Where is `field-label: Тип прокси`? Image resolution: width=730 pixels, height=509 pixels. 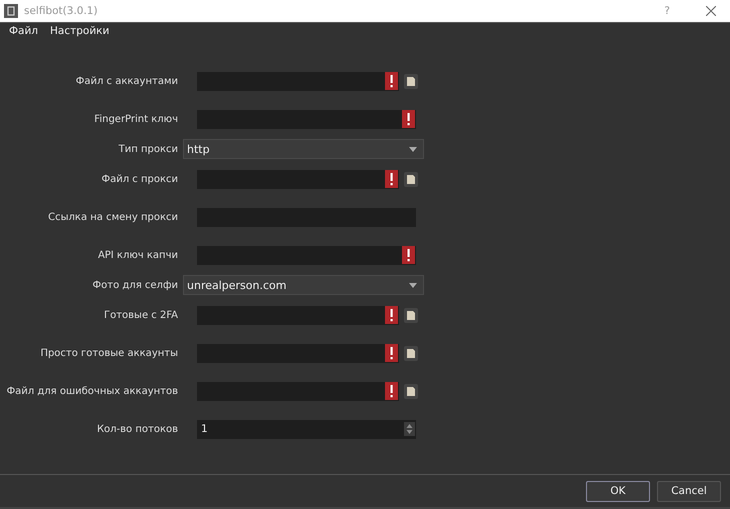
field-label: Тип прокси is located at coordinates (148, 149).